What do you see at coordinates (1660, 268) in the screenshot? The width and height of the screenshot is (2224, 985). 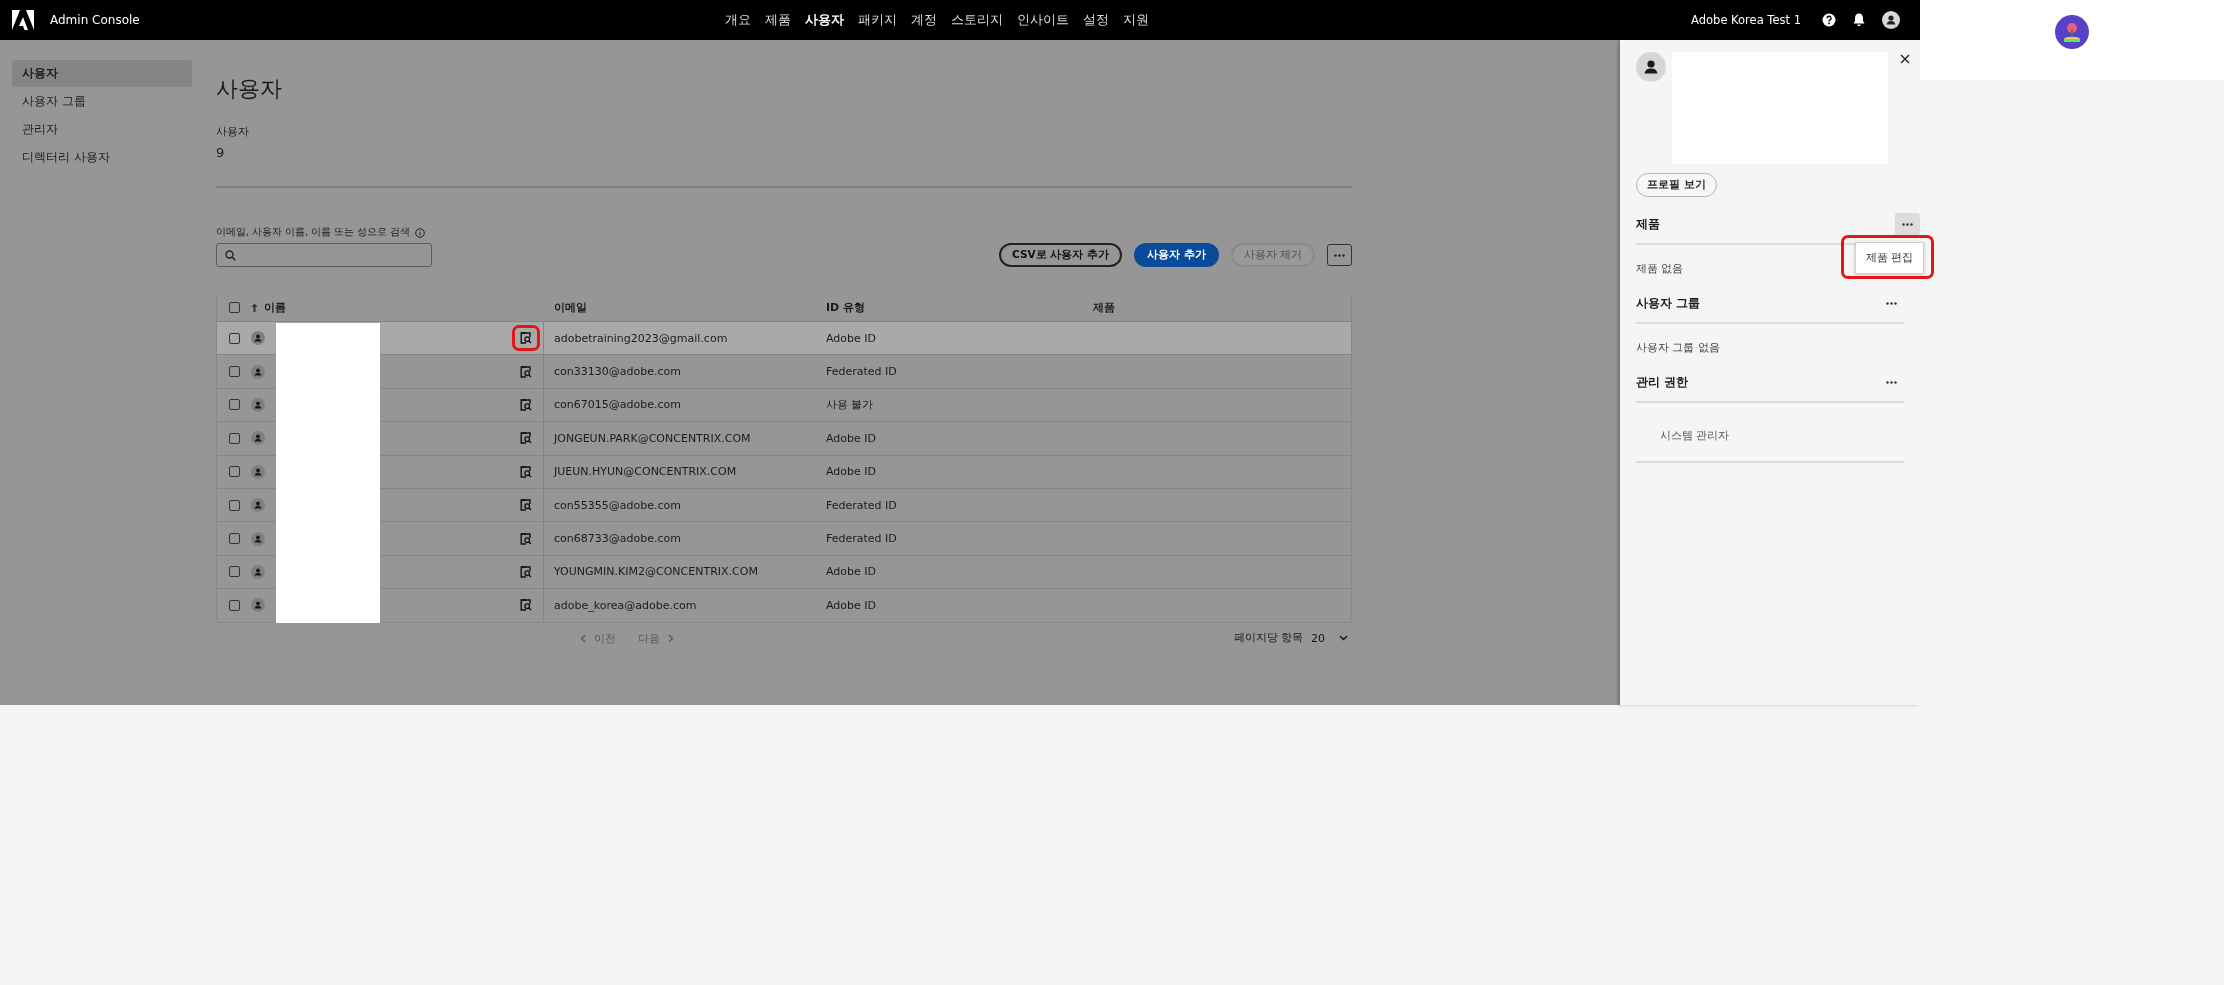 I see `empty-message: 제품 없음` at bounding box center [1660, 268].